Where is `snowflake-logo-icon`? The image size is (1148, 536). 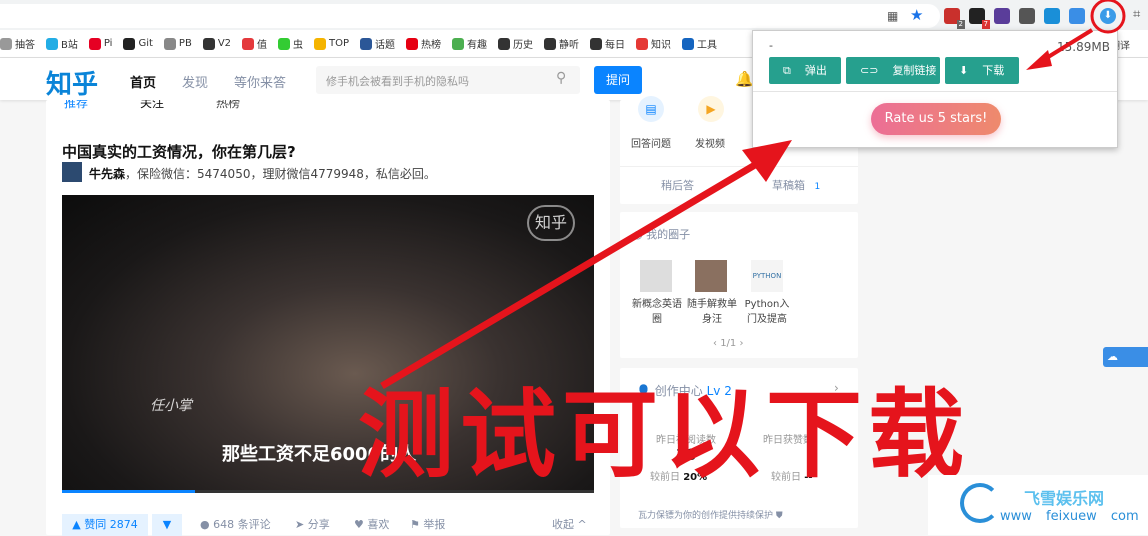
snowflake-logo-icon is located at coordinates (980, 503).